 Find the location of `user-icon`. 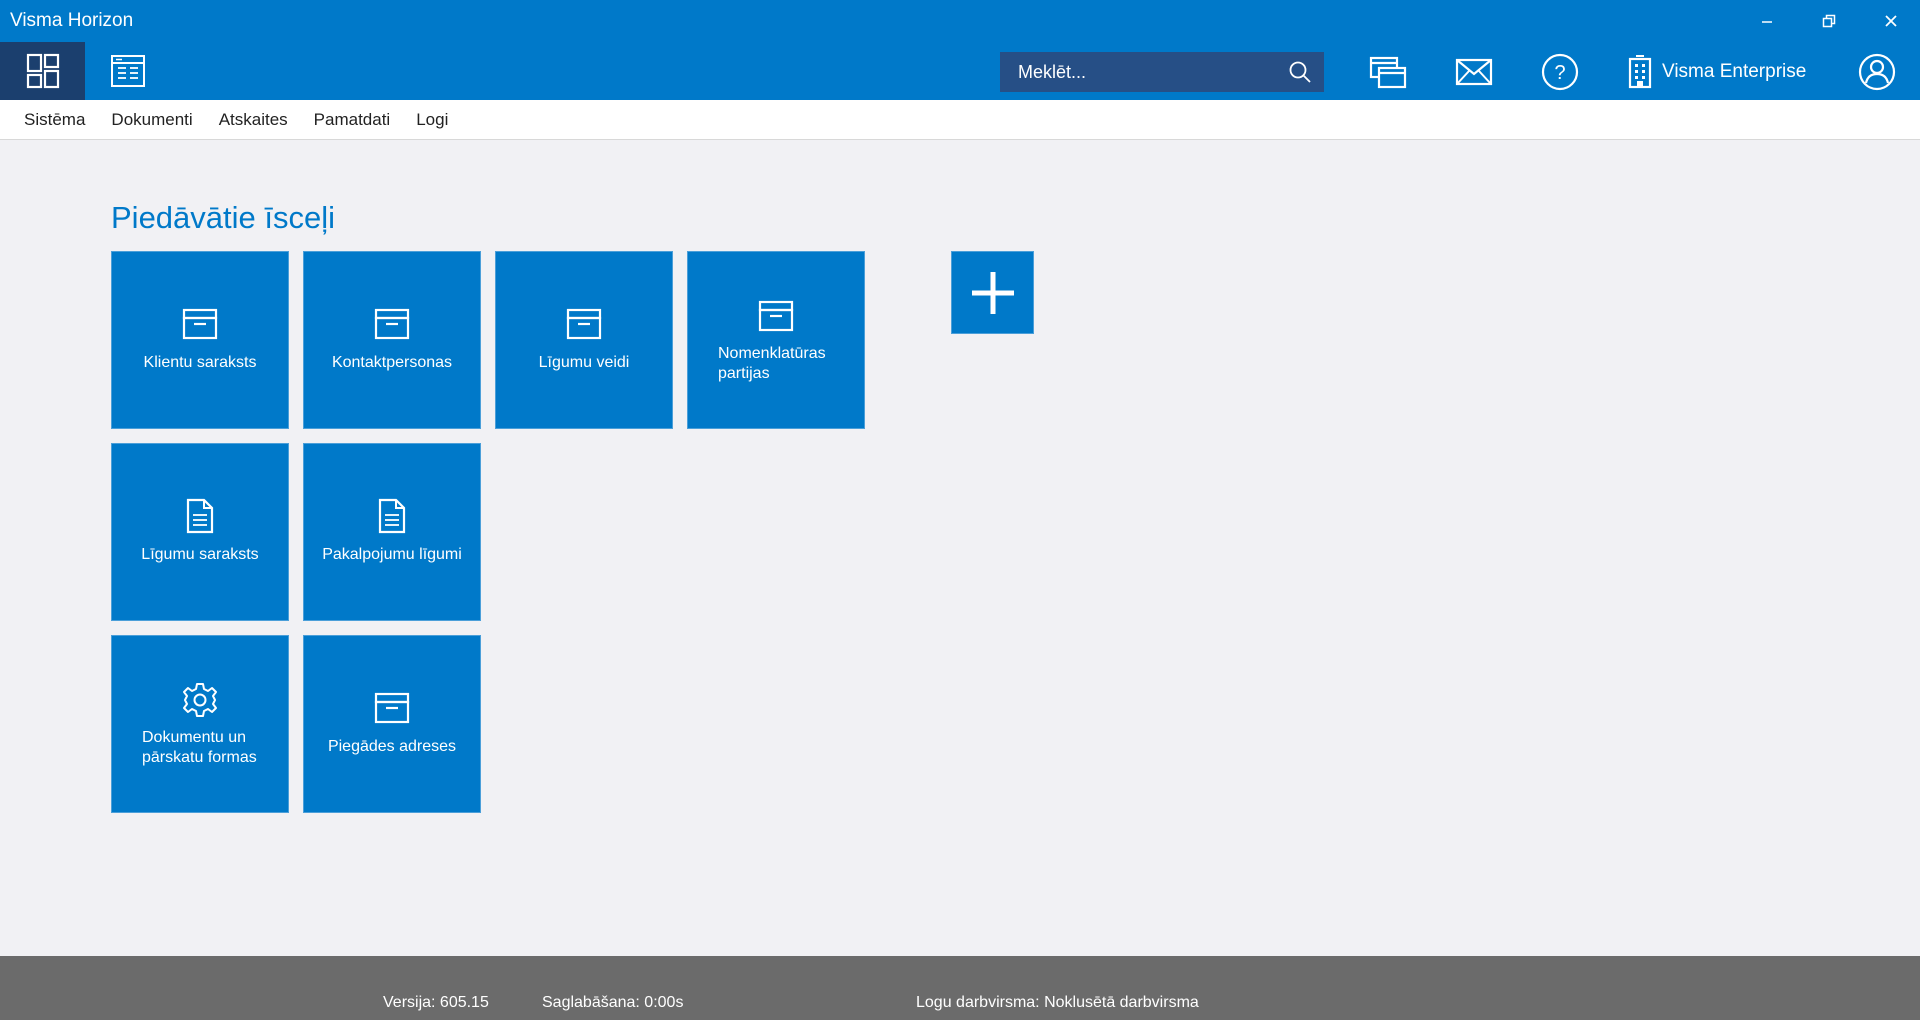

user-icon is located at coordinates (1877, 72).